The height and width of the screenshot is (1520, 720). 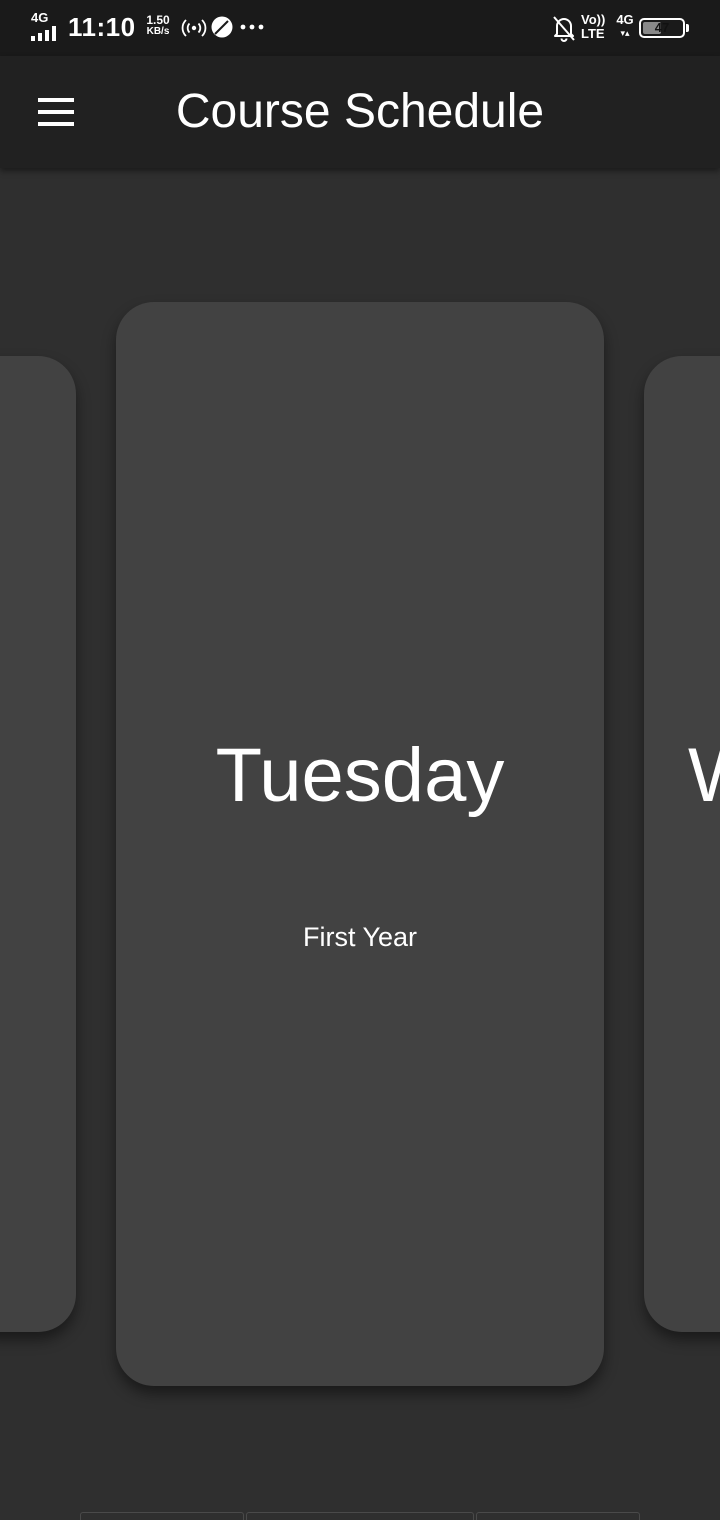 I want to click on bottom-tab-bar, so click(x=360, y=1516).